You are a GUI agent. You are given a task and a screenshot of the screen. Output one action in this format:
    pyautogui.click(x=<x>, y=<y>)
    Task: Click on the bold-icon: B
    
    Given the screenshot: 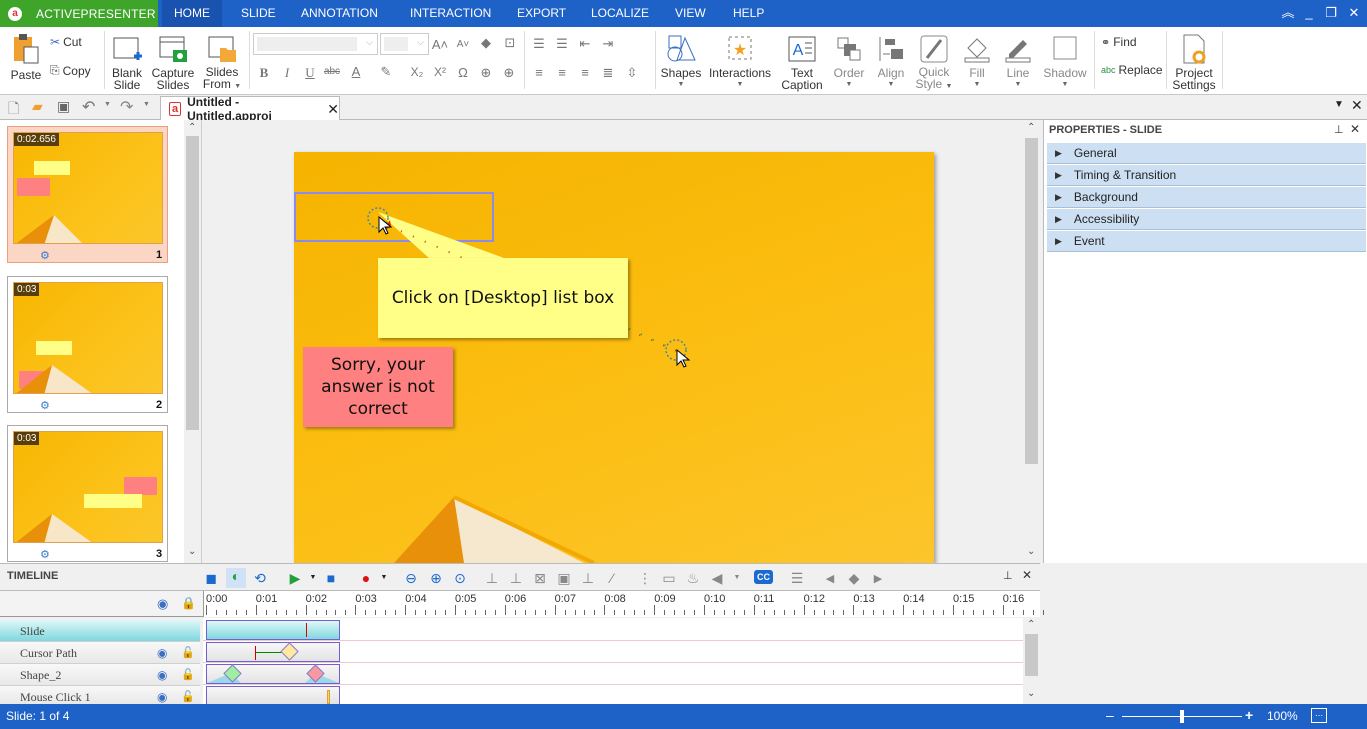 What is the action you would take?
    pyautogui.click(x=264, y=73)
    